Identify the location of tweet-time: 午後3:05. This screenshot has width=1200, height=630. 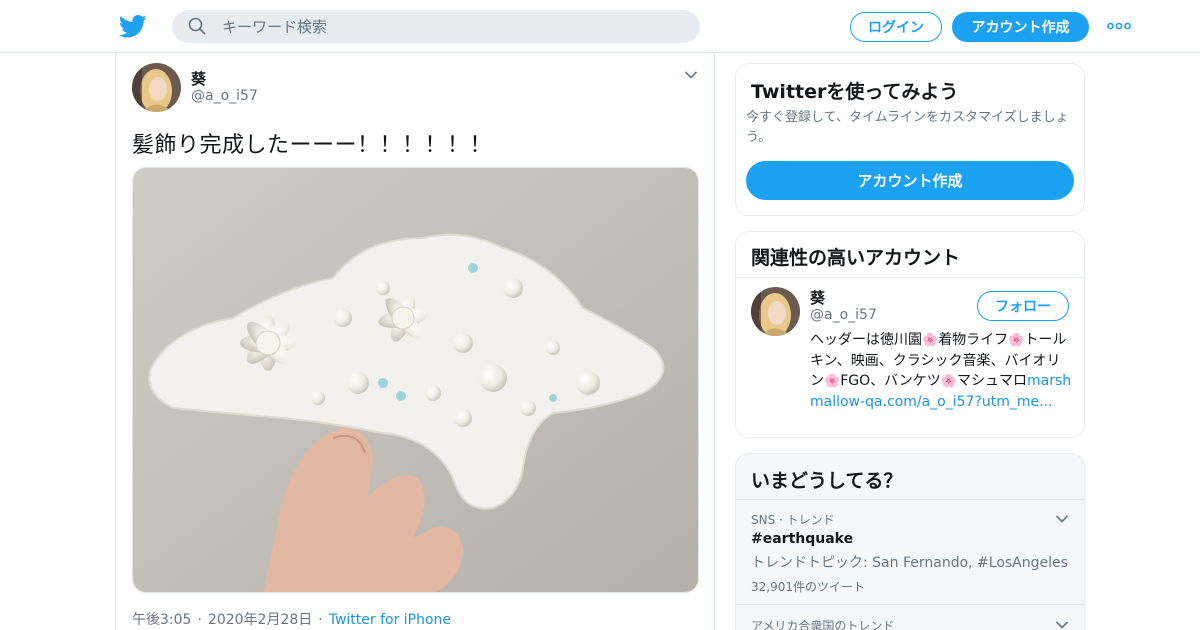
(161, 620).